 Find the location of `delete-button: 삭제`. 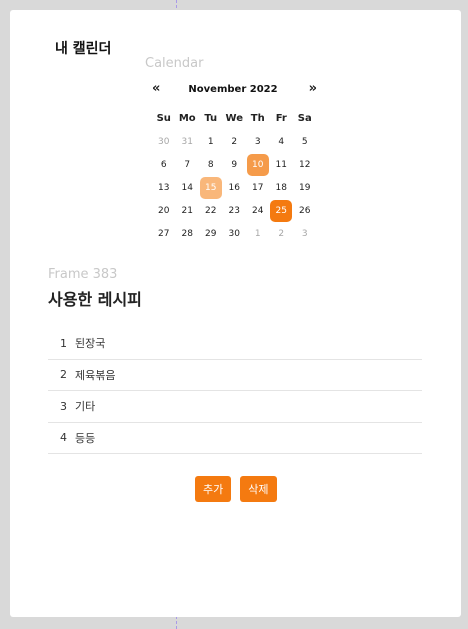

delete-button: 삭제 is located at coordinates (258, 489).